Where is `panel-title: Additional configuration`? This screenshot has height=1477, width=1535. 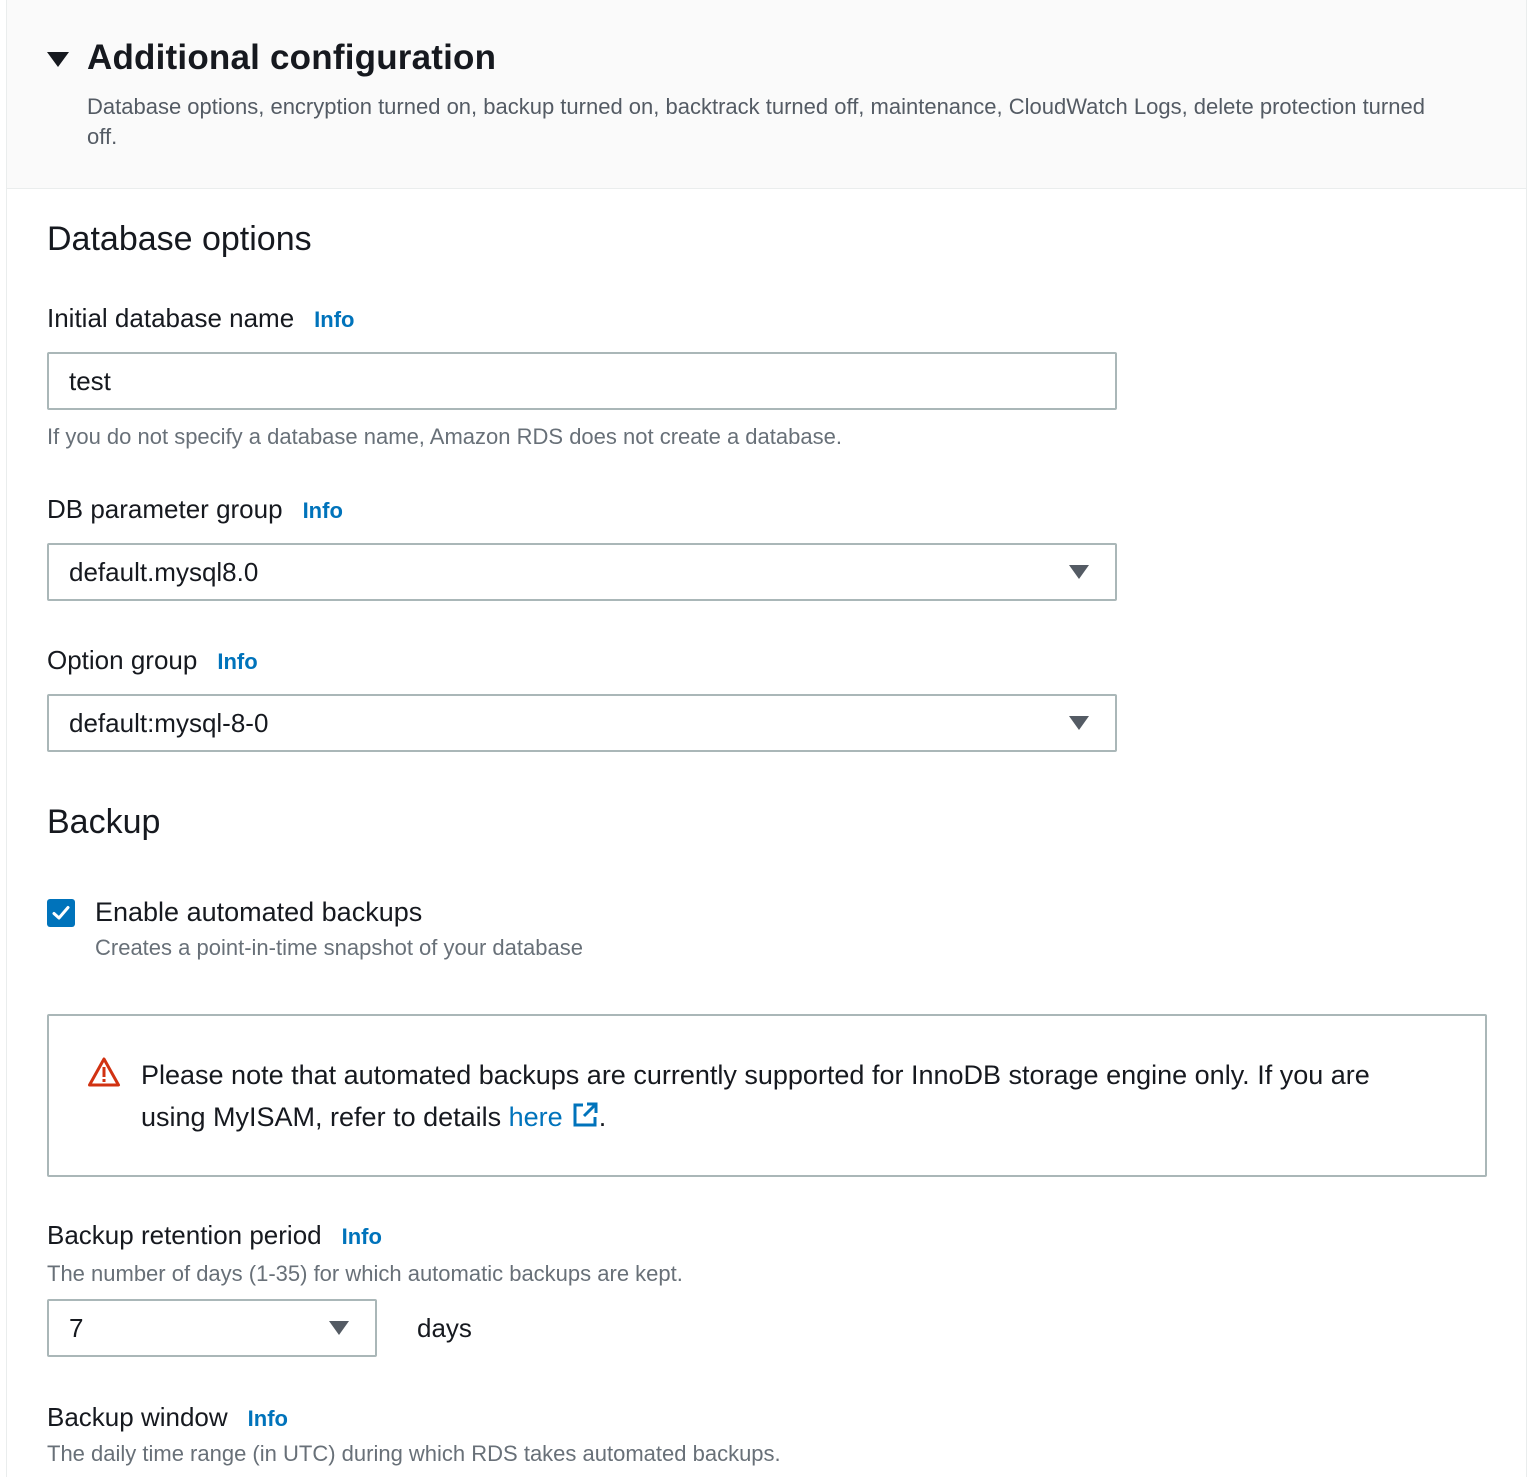 panel-title: Additional configuration is located at coordinates (292, 57).